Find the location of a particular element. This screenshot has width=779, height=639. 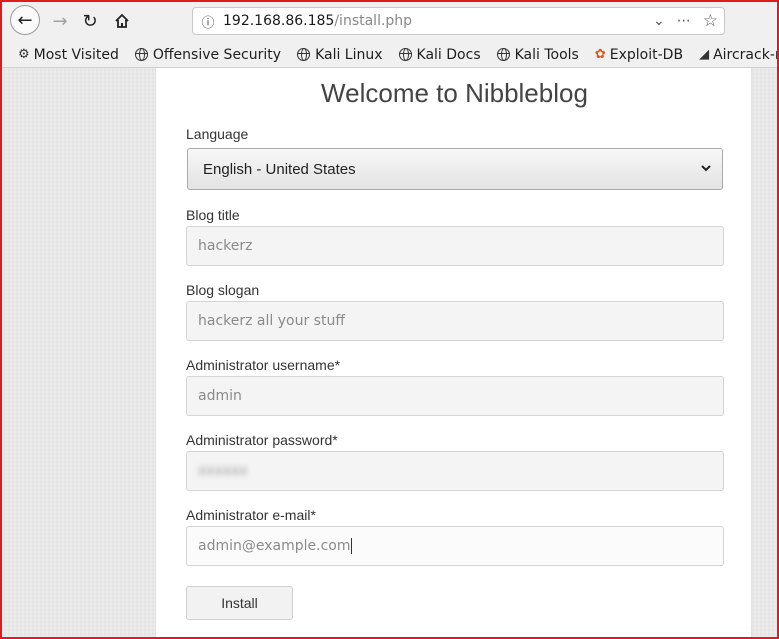

exploit-db-icon: ✿ is located at coordinates (600, 54).